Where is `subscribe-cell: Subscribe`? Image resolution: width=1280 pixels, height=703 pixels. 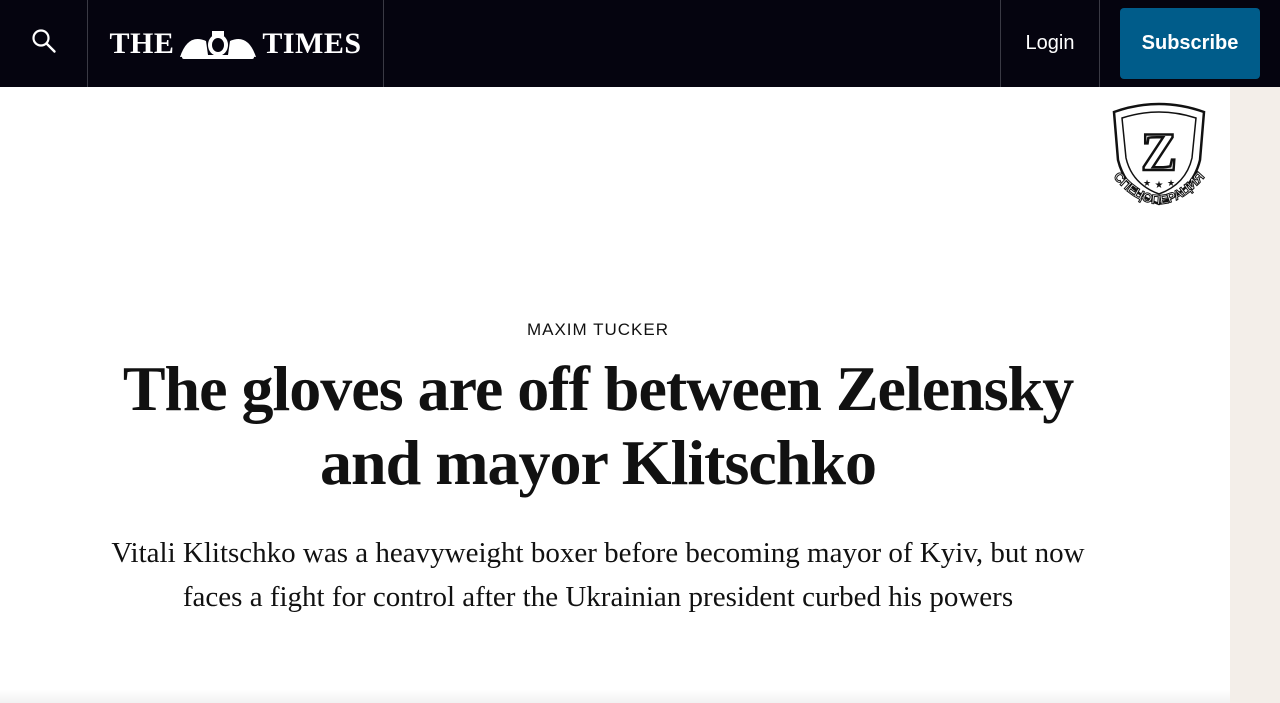
subscribe-cell: Subscribe is located at coordinates (1190, 43).